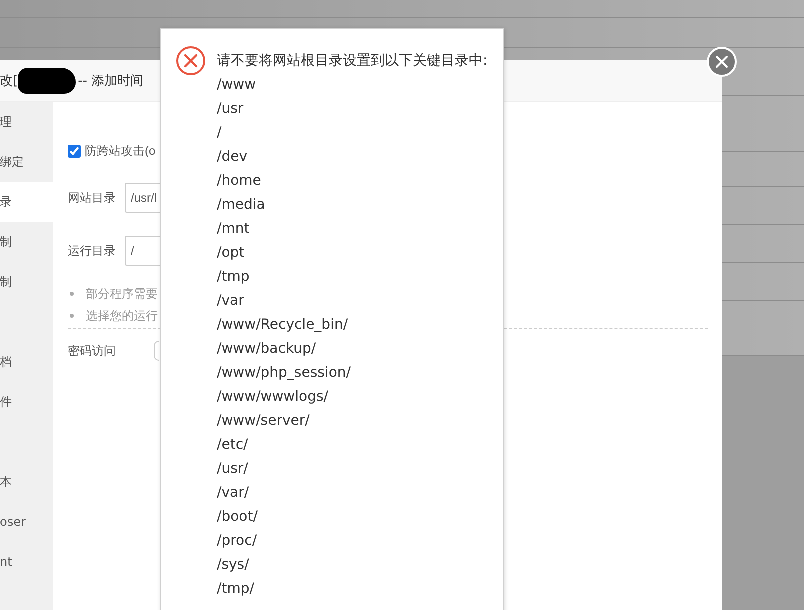  What do you see at coordinates (231, 253) in the screenshot?
I see `directory-path: /opt` at bounding box center [231, 253].